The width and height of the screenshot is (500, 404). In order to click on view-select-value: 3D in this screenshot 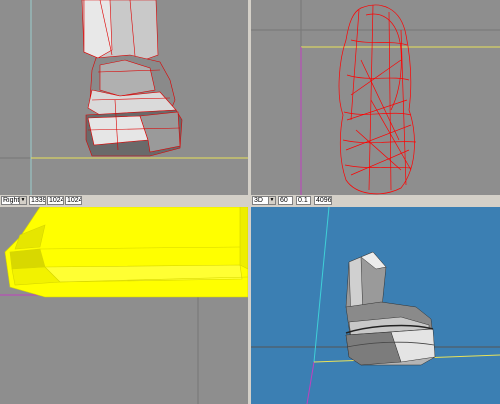, I will do `click(258, 200)`.